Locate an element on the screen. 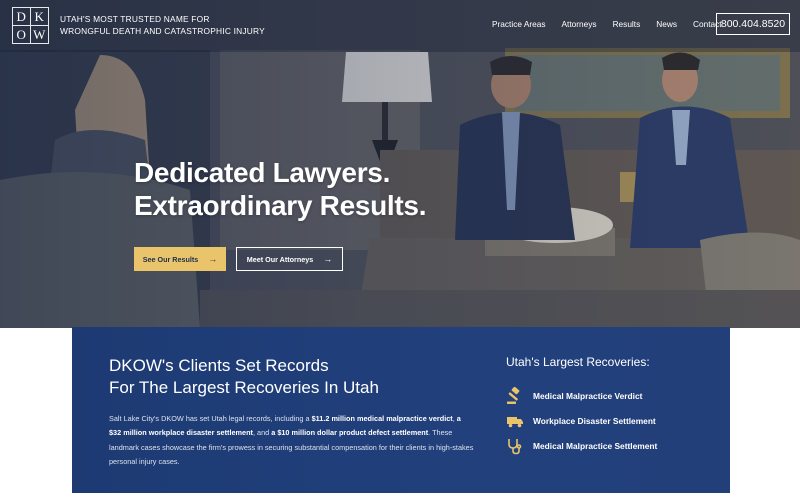 Image resolution: width=800 pixels, height=500 pixels. nav-results: Results is located at coordinates (627, 24).